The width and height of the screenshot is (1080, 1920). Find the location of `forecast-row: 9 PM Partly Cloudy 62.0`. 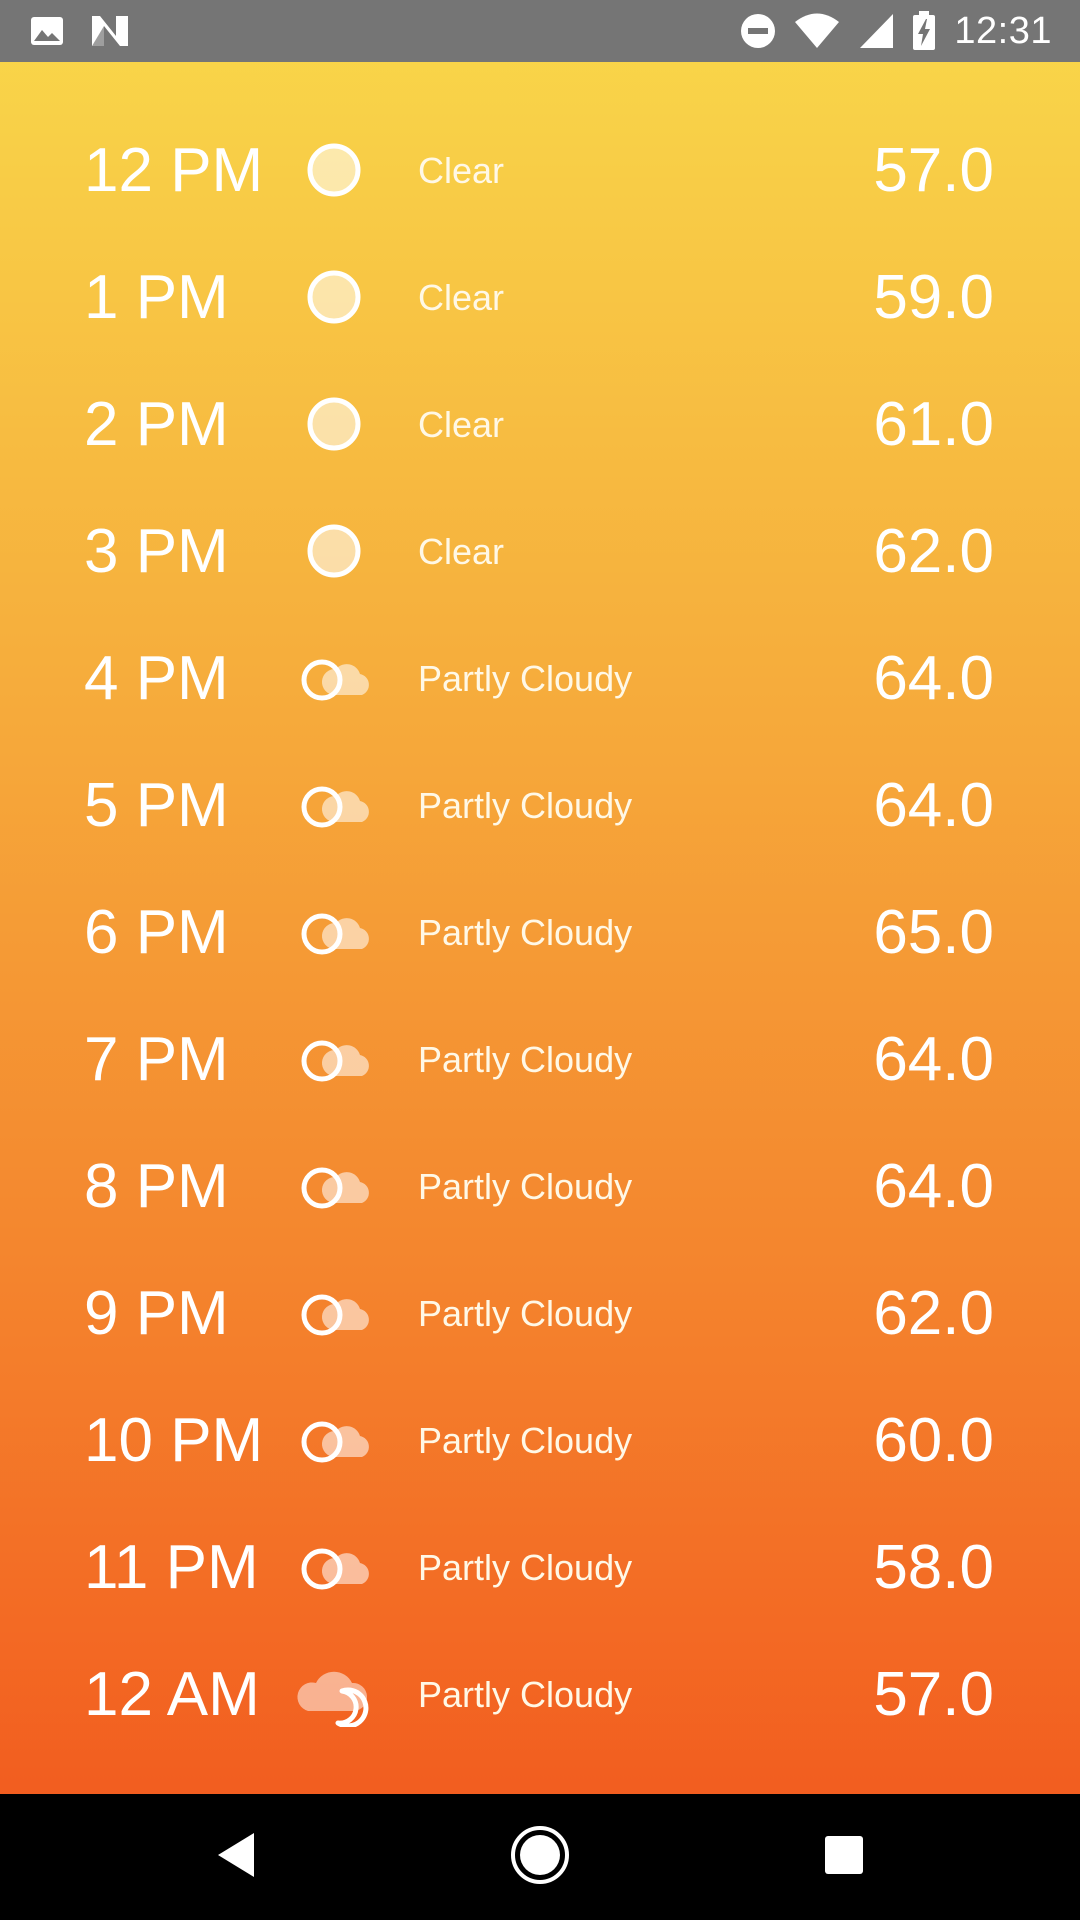

forecast-row: 9 PM Partly Cloudy 62.0 is located at coordinates (540, 1313).